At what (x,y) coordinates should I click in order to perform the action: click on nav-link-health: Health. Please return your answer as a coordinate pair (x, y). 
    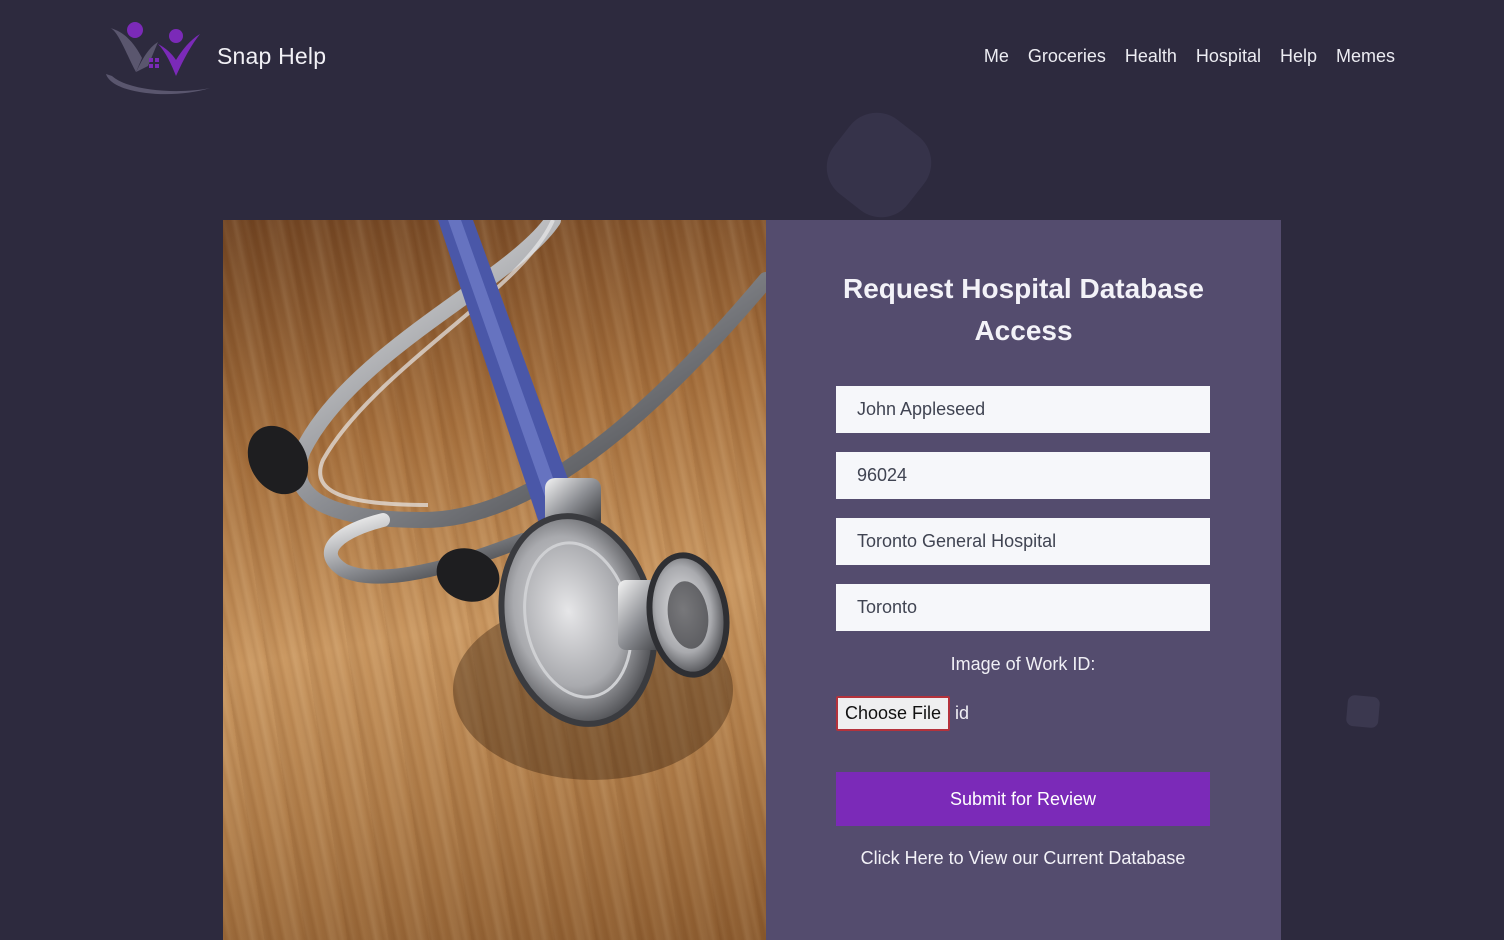
    Looking at the image, I should click on (1151, 56).